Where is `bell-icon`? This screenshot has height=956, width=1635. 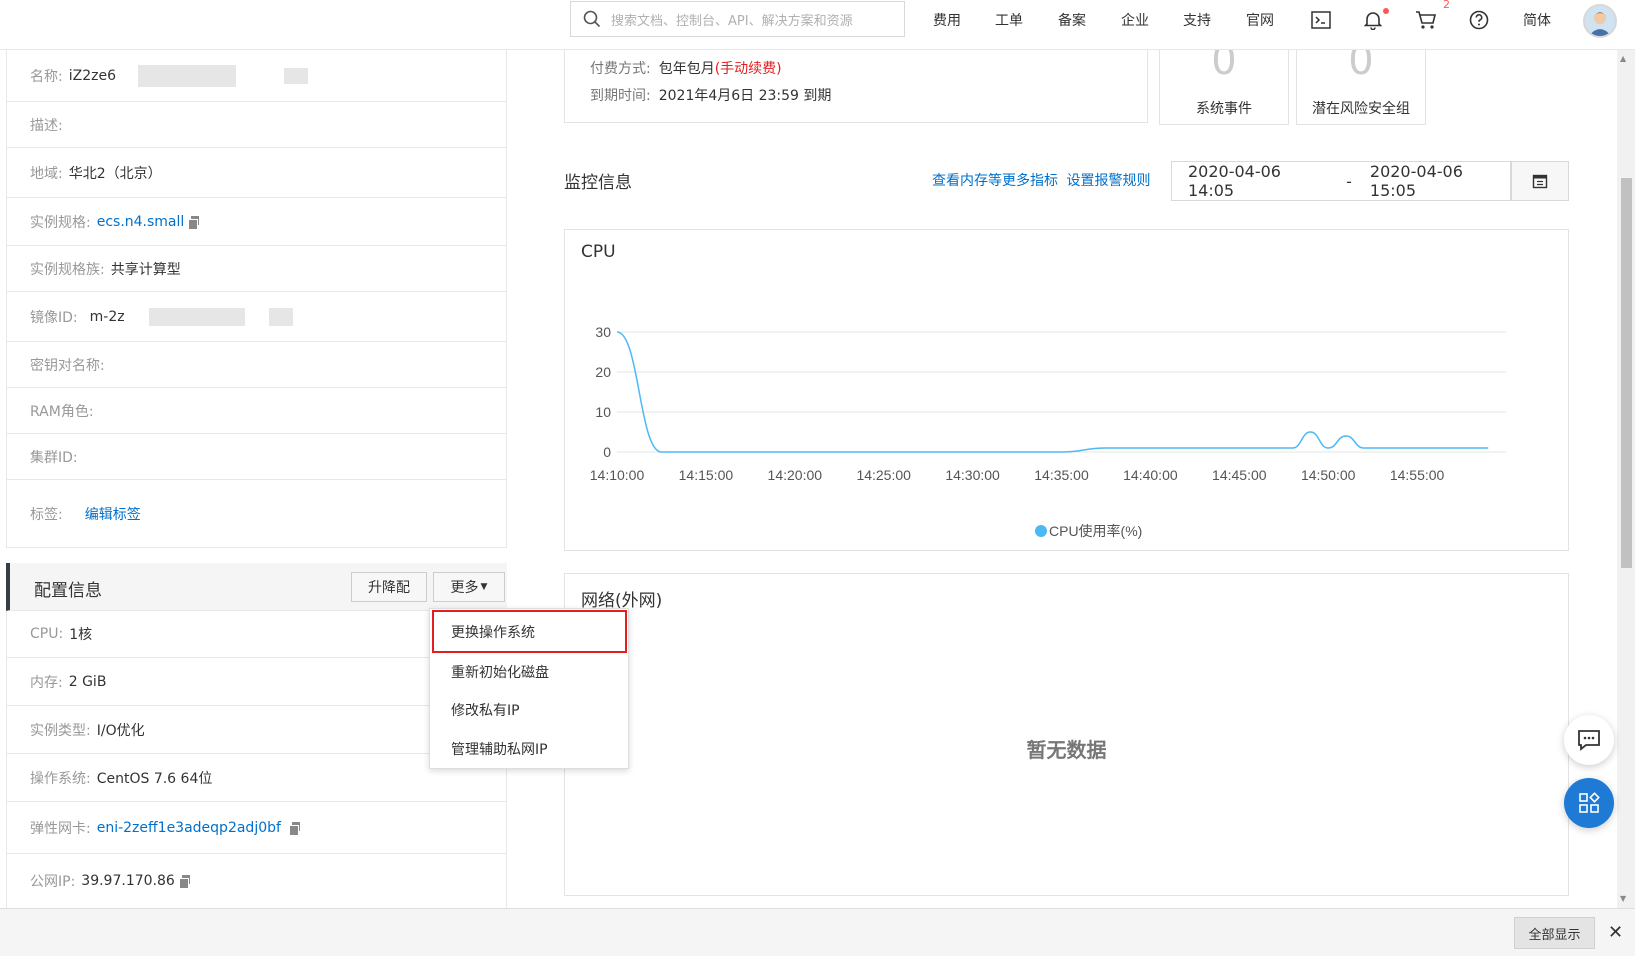 bell-icon is located at coordinates (1373, 20).